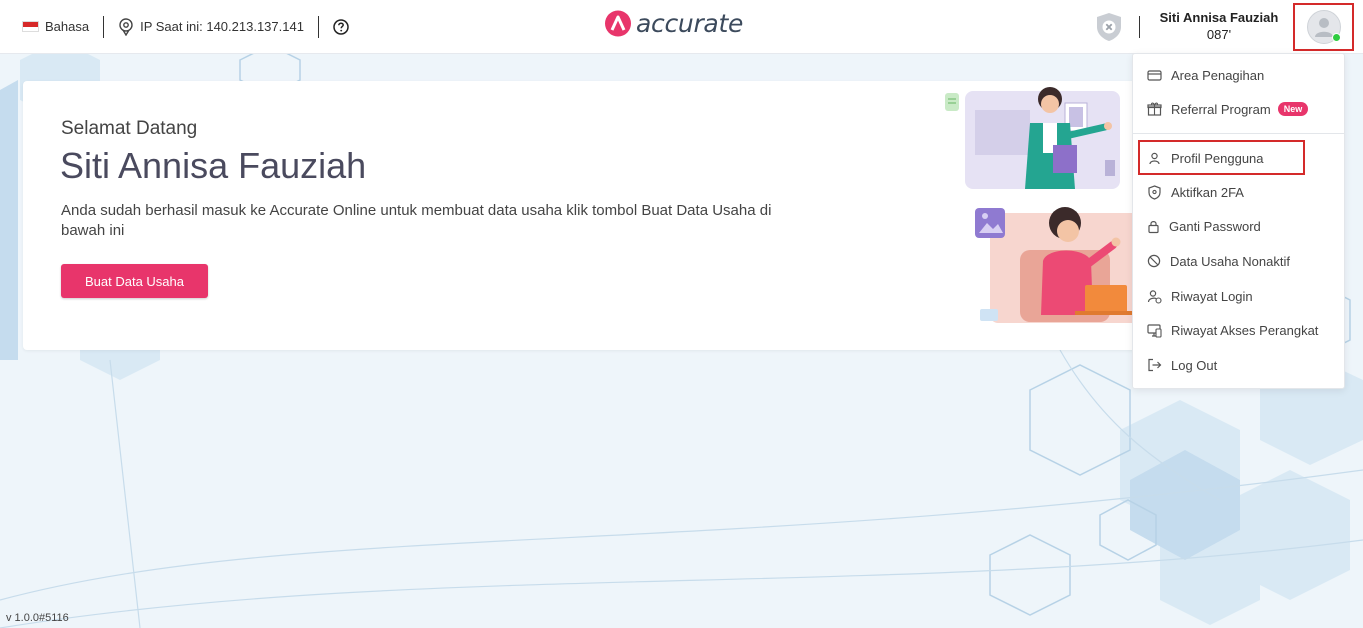 This screenshot has width=1363, height=628. I want to click on menu-divider, so click(1238, 133).